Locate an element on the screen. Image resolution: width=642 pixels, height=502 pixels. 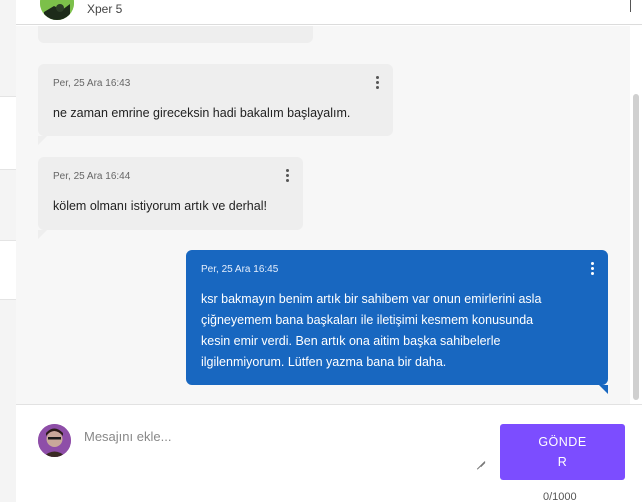
send-button: GÖNDER is located at coordinates (562, 452).